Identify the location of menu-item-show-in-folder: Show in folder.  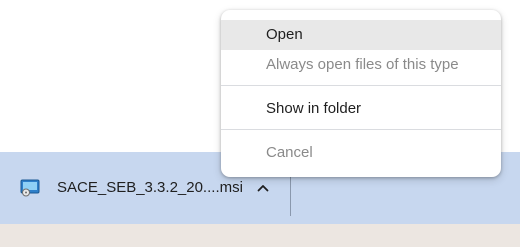
(361, 109).